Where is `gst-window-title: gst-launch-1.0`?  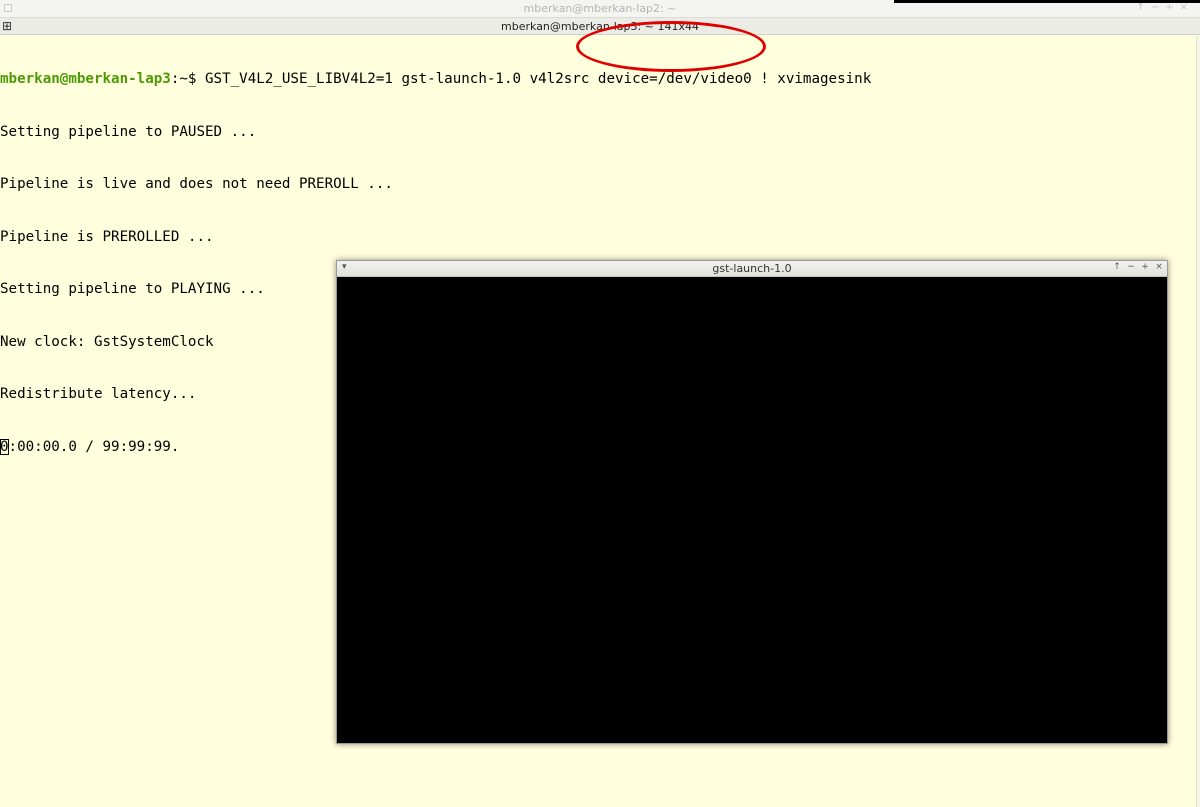
gst-window-title: gst-launch-1.0 is located at coordinates (752, 268).